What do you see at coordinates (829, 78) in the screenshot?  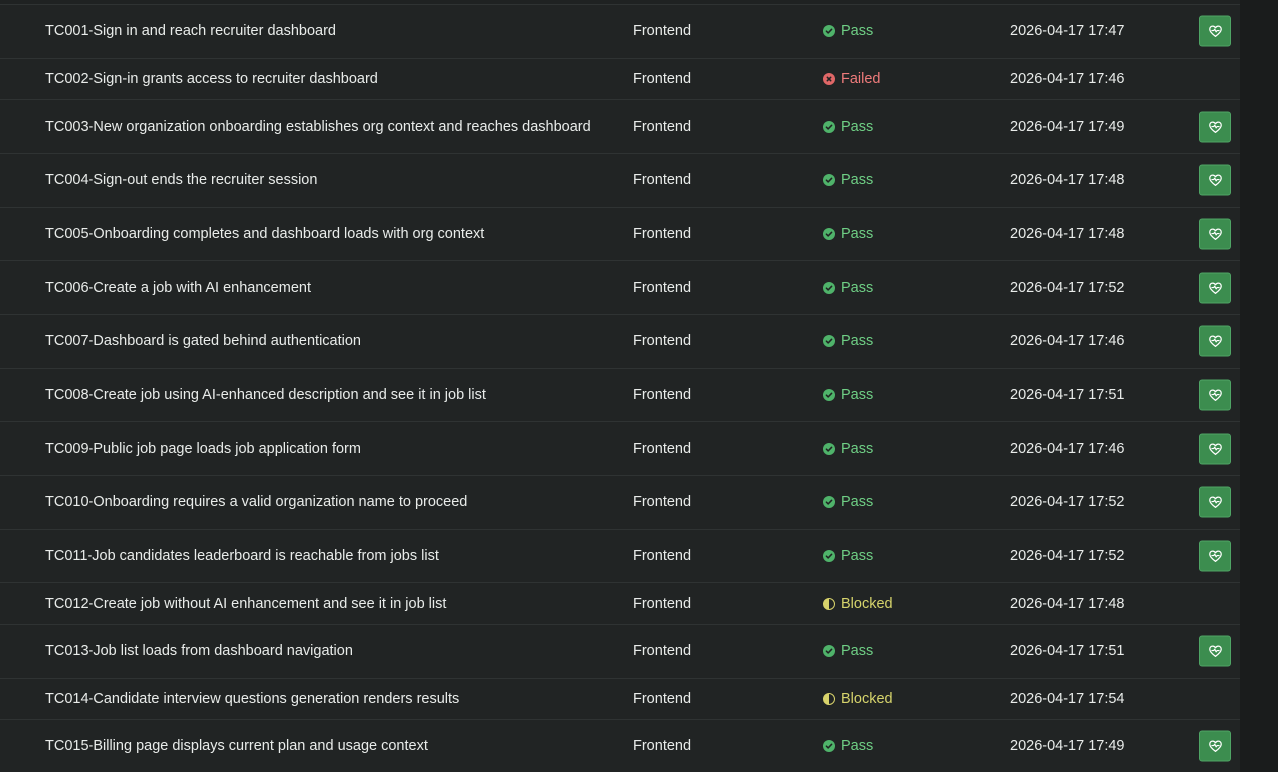 I see `x-circle-icon` at bounding box center [829, 78].